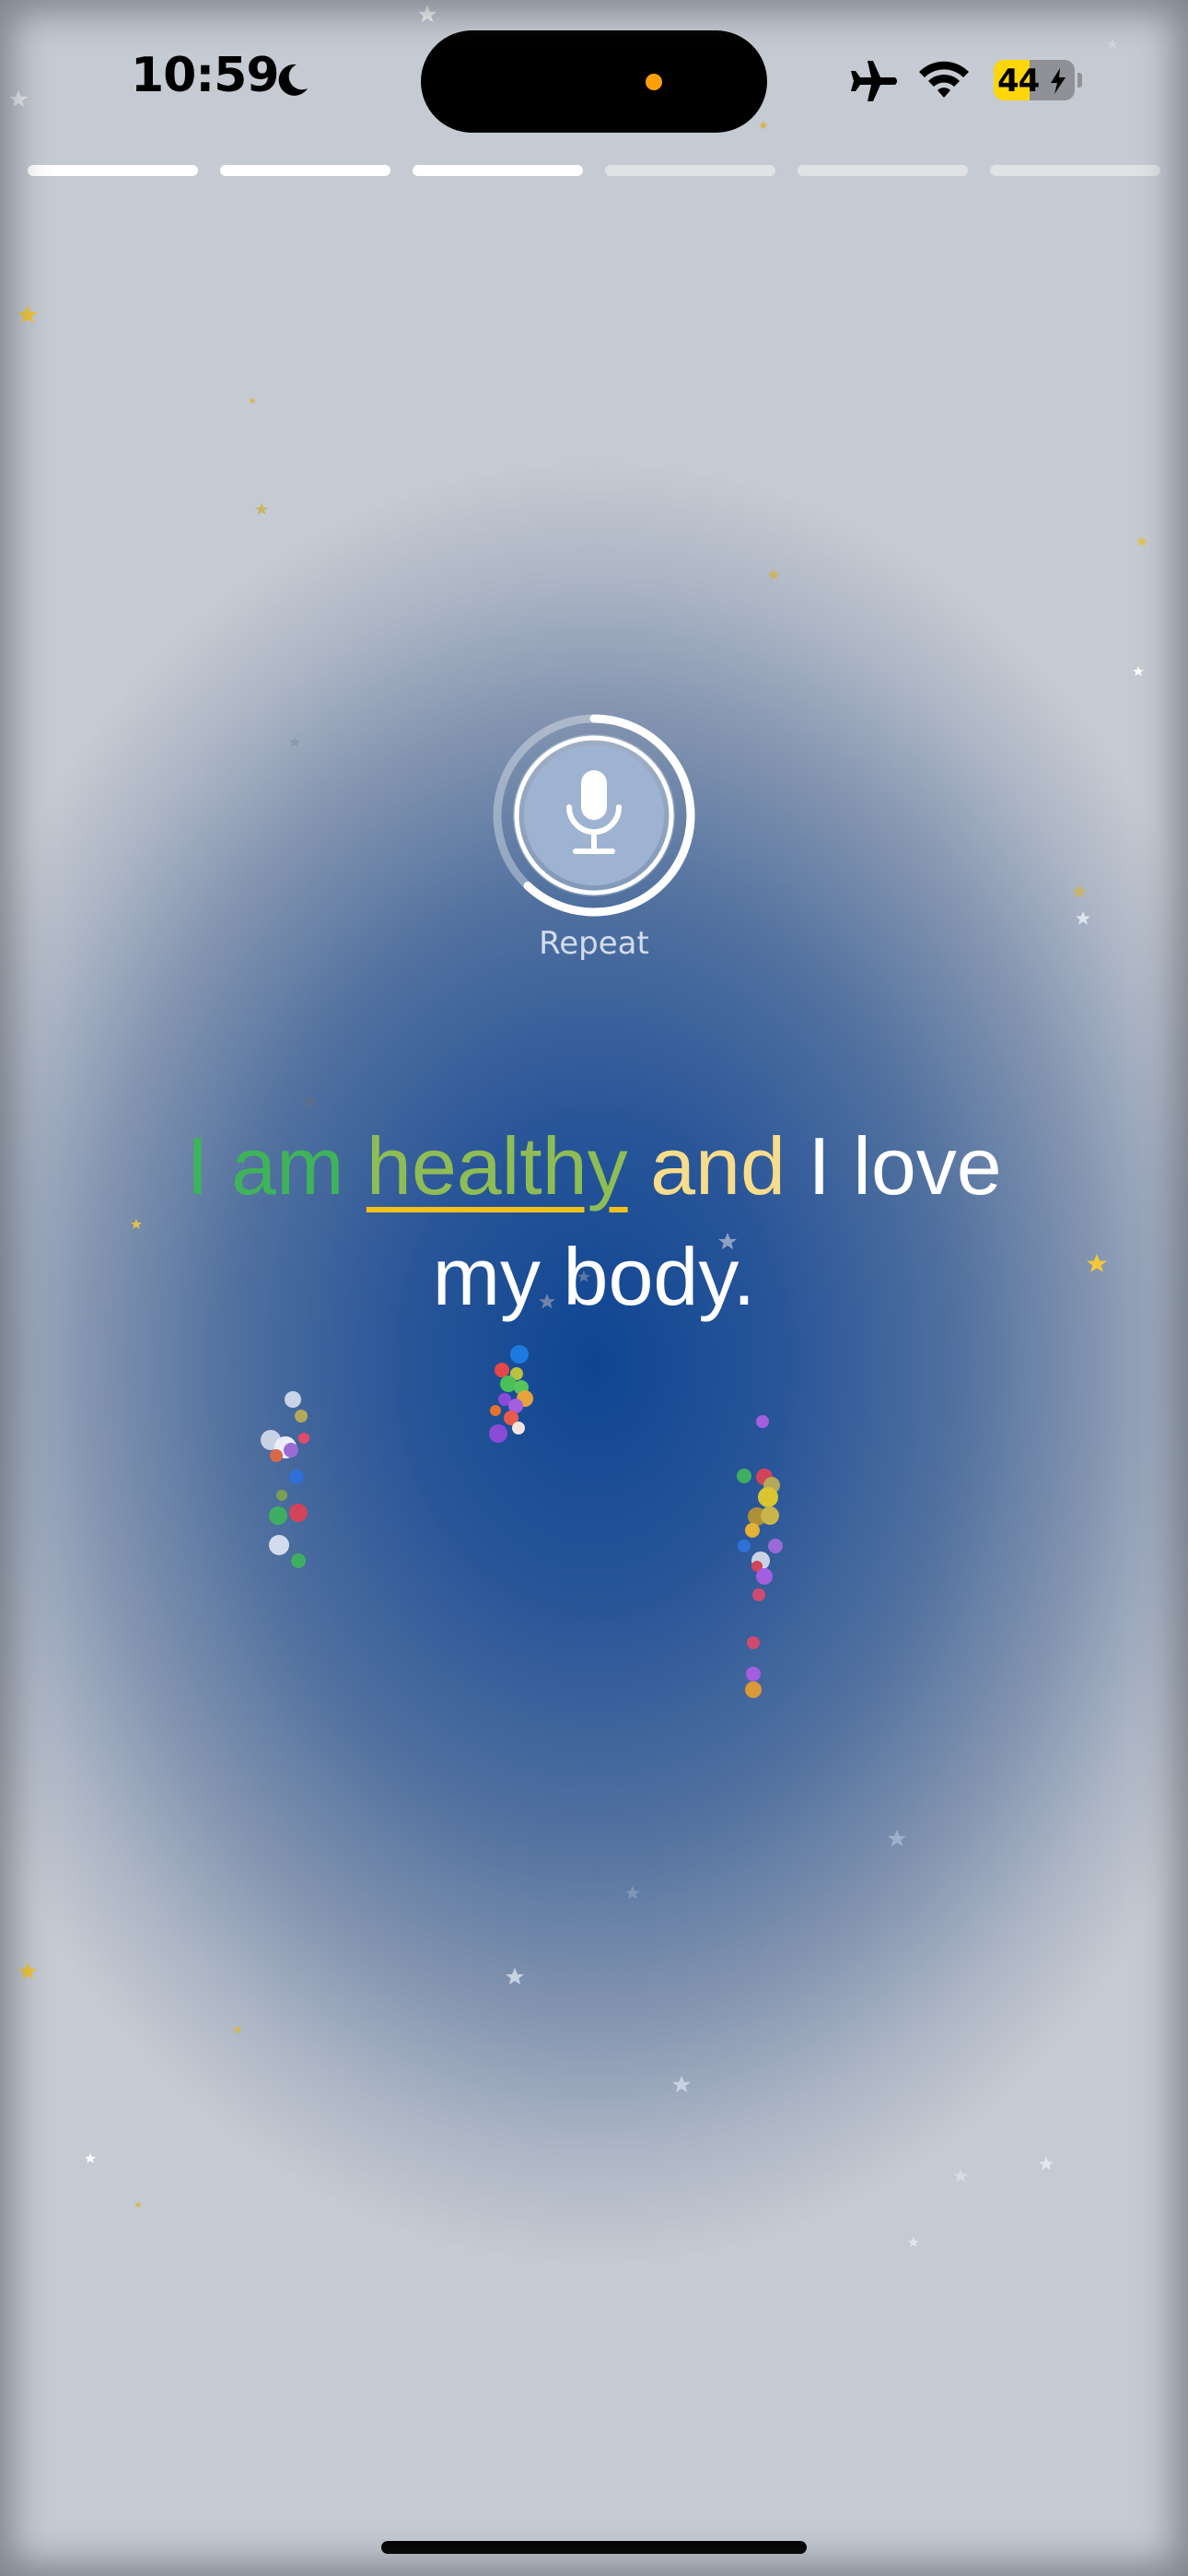 The width and height of the screenshot is (1188, 2576). I want to click on affirmation-line-1: I am healthy and I love, so click(594, 1166).